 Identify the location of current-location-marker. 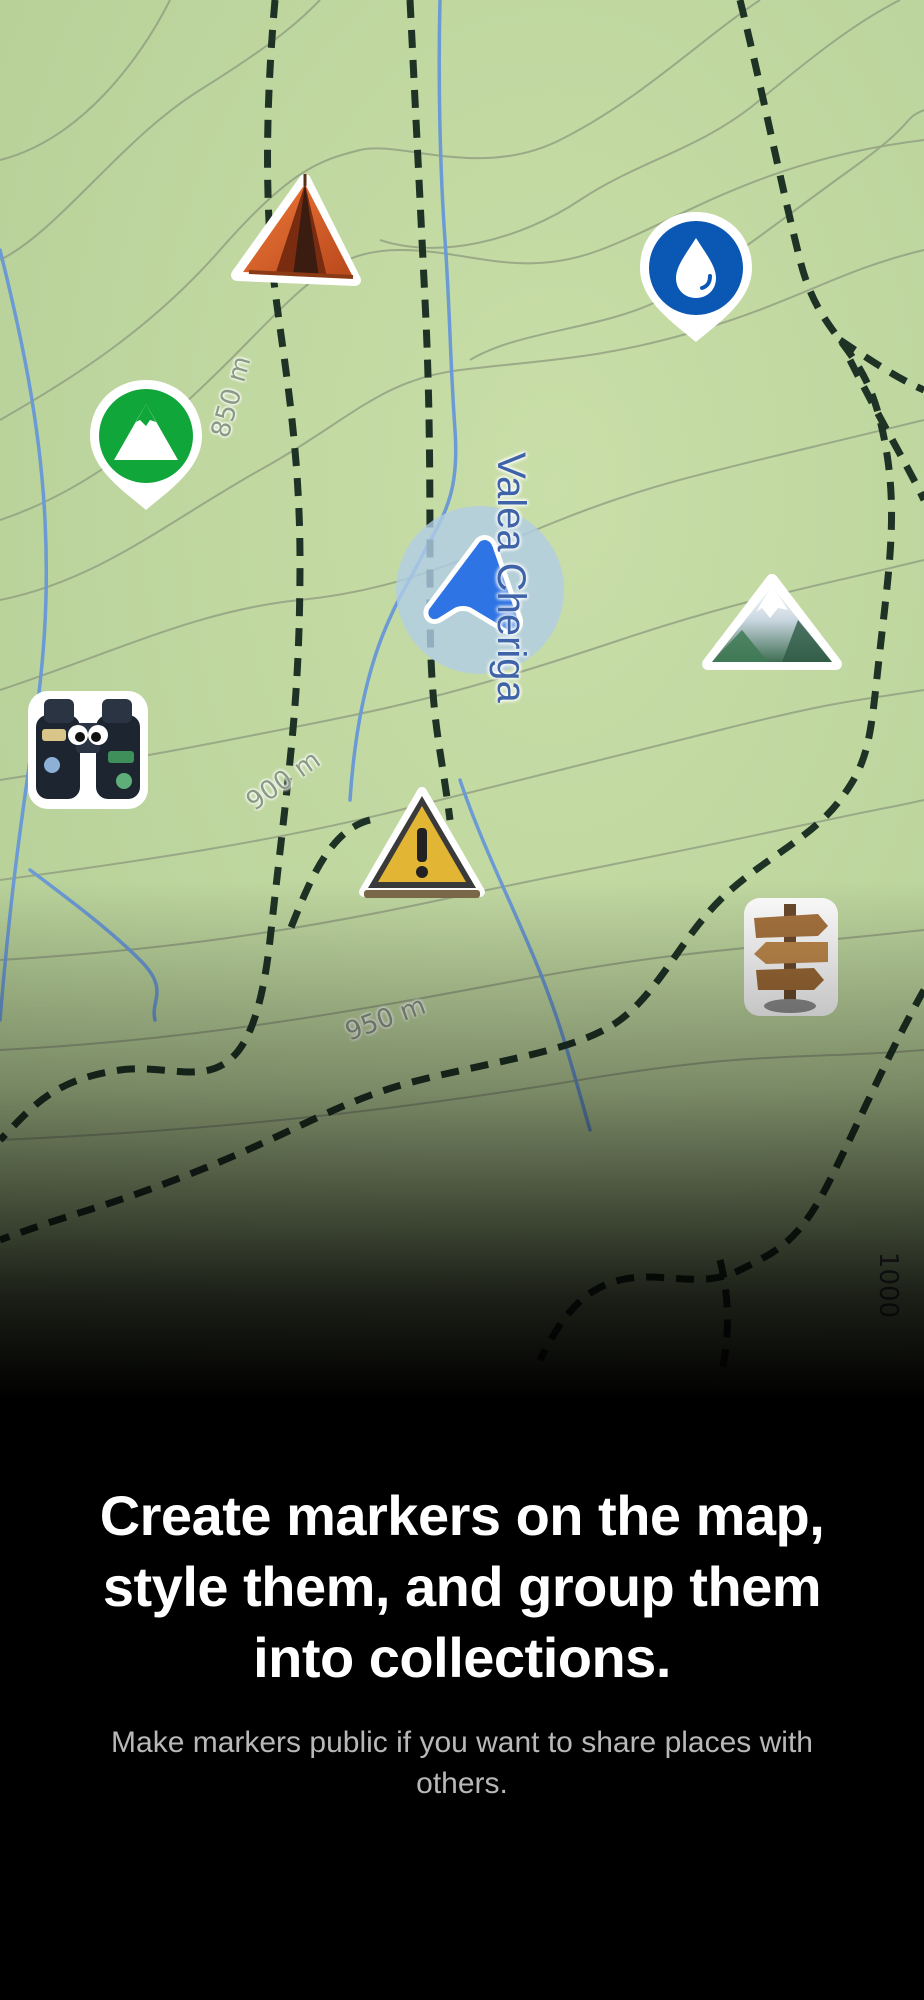
(480, 590).